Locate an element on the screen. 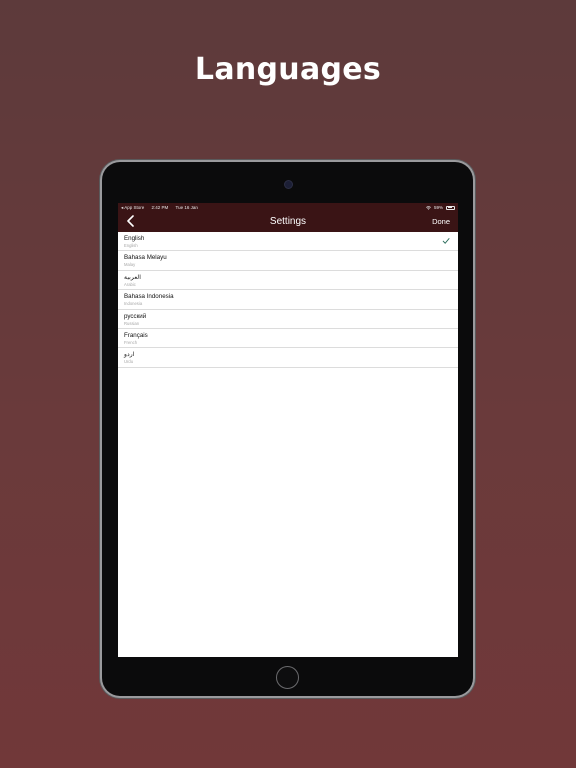 The image size is (576, 768). status-date: Tue 16 Jan is located at coordinates (186, 207).